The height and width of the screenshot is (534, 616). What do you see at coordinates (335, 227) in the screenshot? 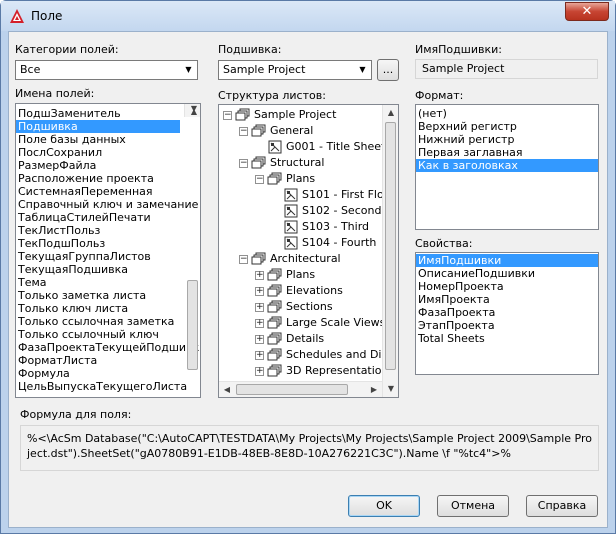
I see `tree-node: S103 - Third` at bounding box center [335, 227].